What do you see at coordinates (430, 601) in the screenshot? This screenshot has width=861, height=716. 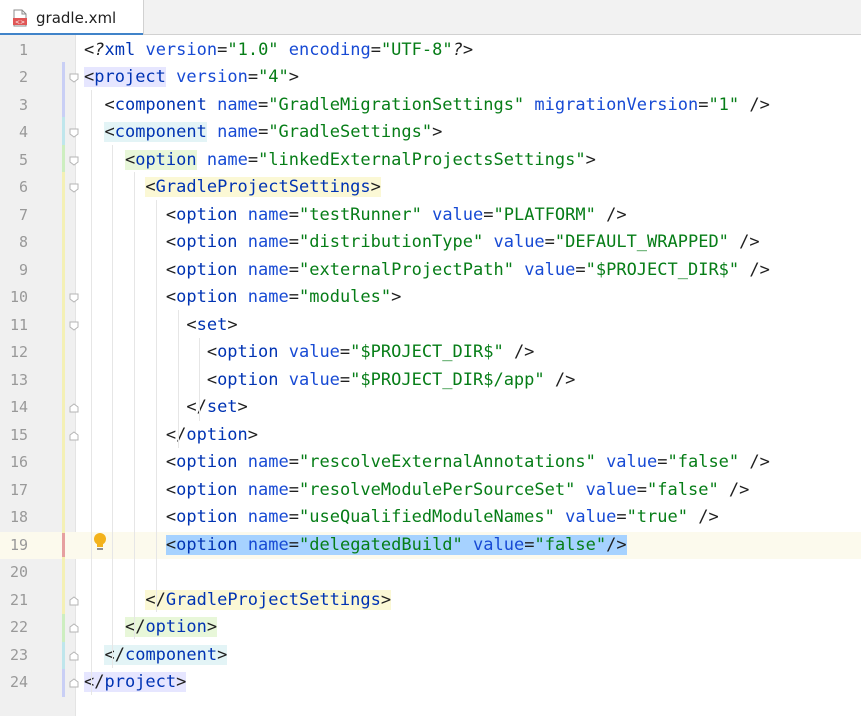 I see `code-line: 21 </GradleProjectSettings>` at bounding box center [430, 601].